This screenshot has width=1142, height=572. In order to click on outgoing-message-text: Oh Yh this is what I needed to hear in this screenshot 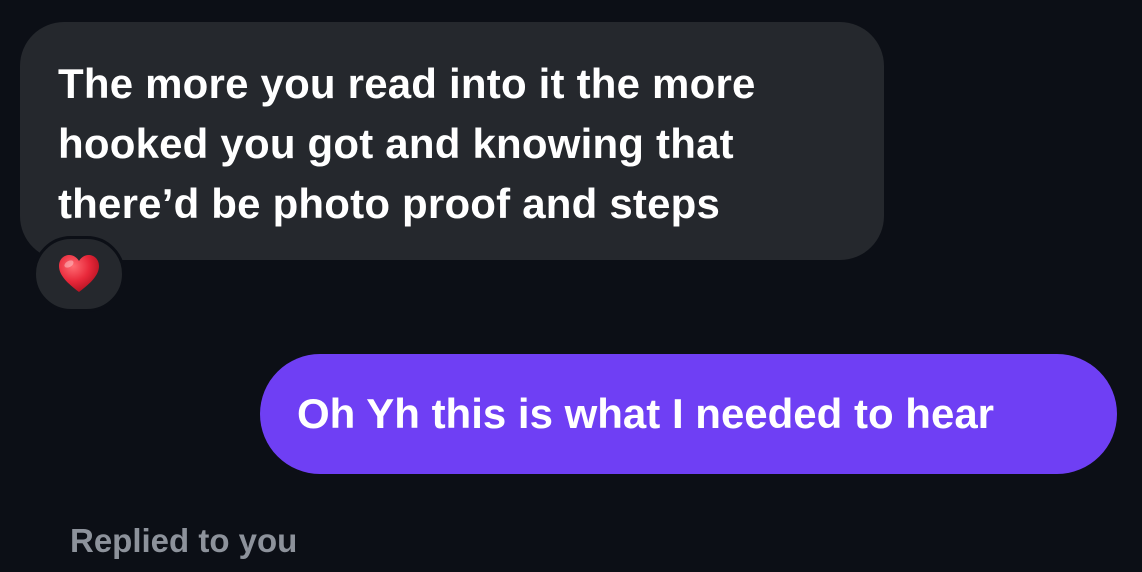, I will do `click(646, 413)`.